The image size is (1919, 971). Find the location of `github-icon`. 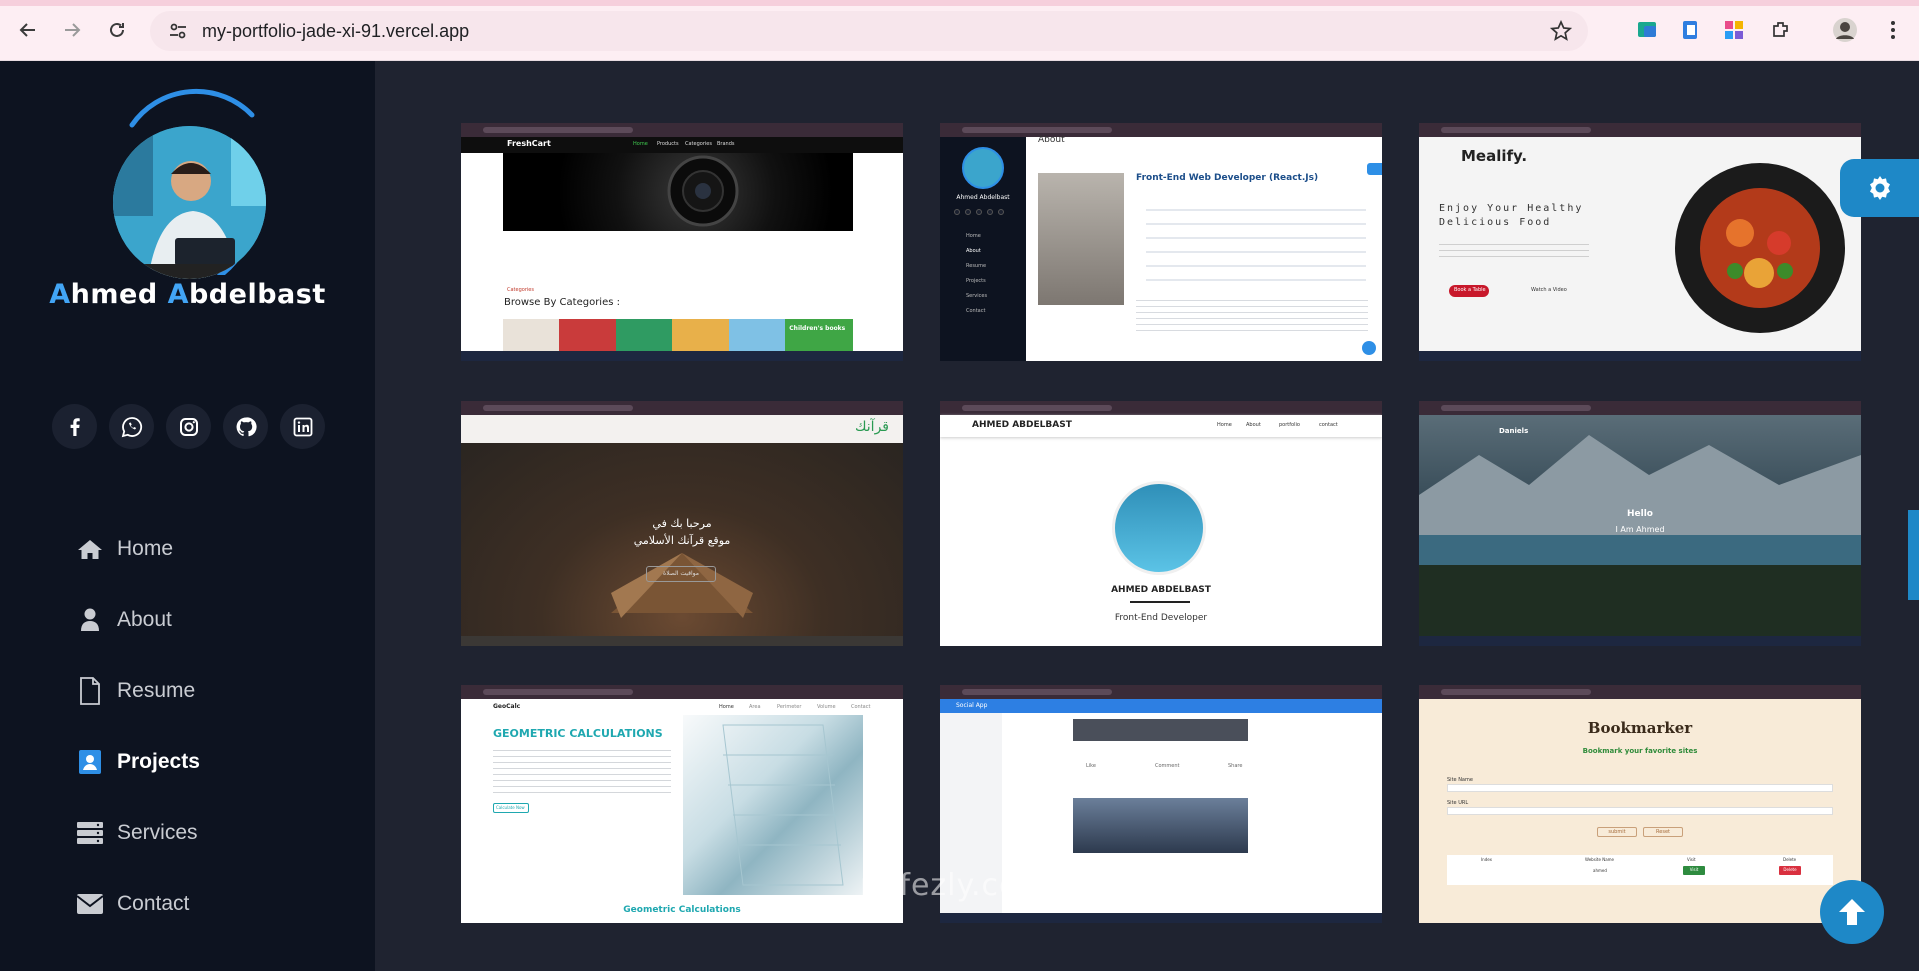

github-icon is located at coordinates (246, 426).